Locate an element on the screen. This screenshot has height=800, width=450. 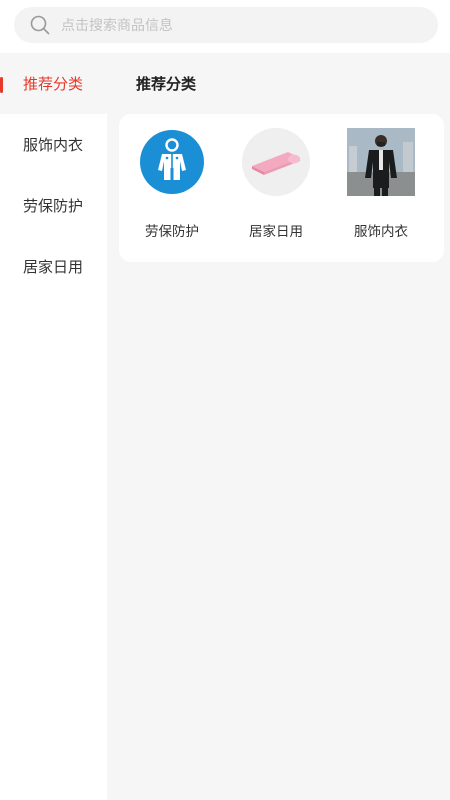
category-label: 居家日用 is located at coordinates (276, 232).